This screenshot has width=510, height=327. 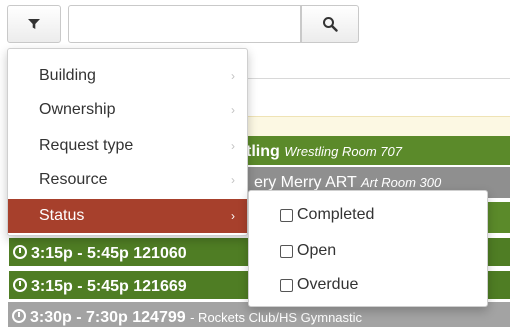 What do you see at coordinates (77, 109) in the screenshot?
I see `menu-item-label: Ownership` at bounding box center [77, 109].